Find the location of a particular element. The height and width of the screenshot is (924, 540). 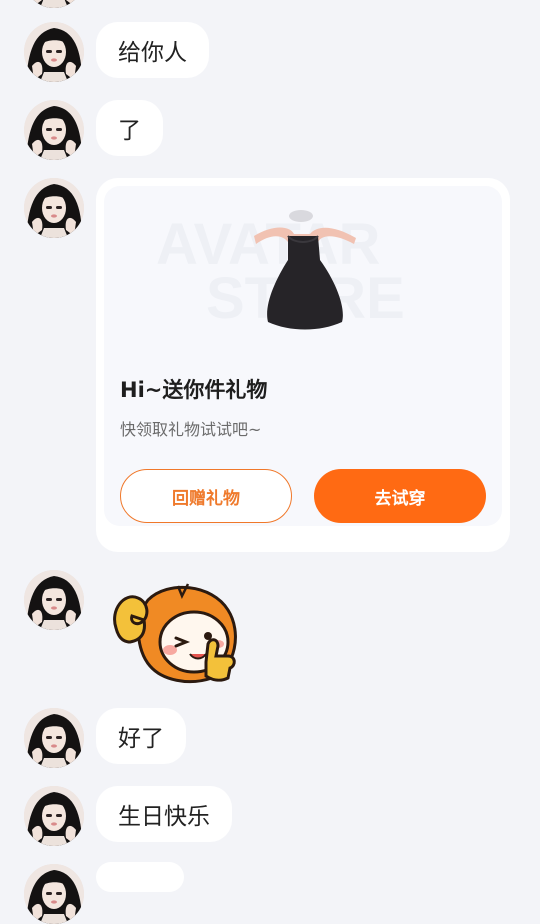

message-bubble: 了 is located at coordinates (129, 128).